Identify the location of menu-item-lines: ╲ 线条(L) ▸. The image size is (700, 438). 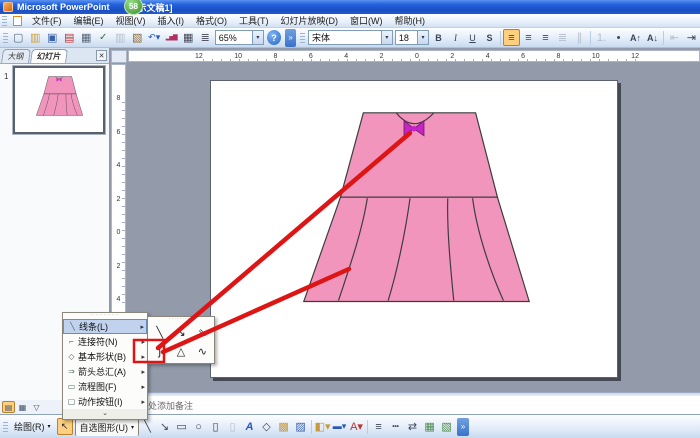
(105, 326).